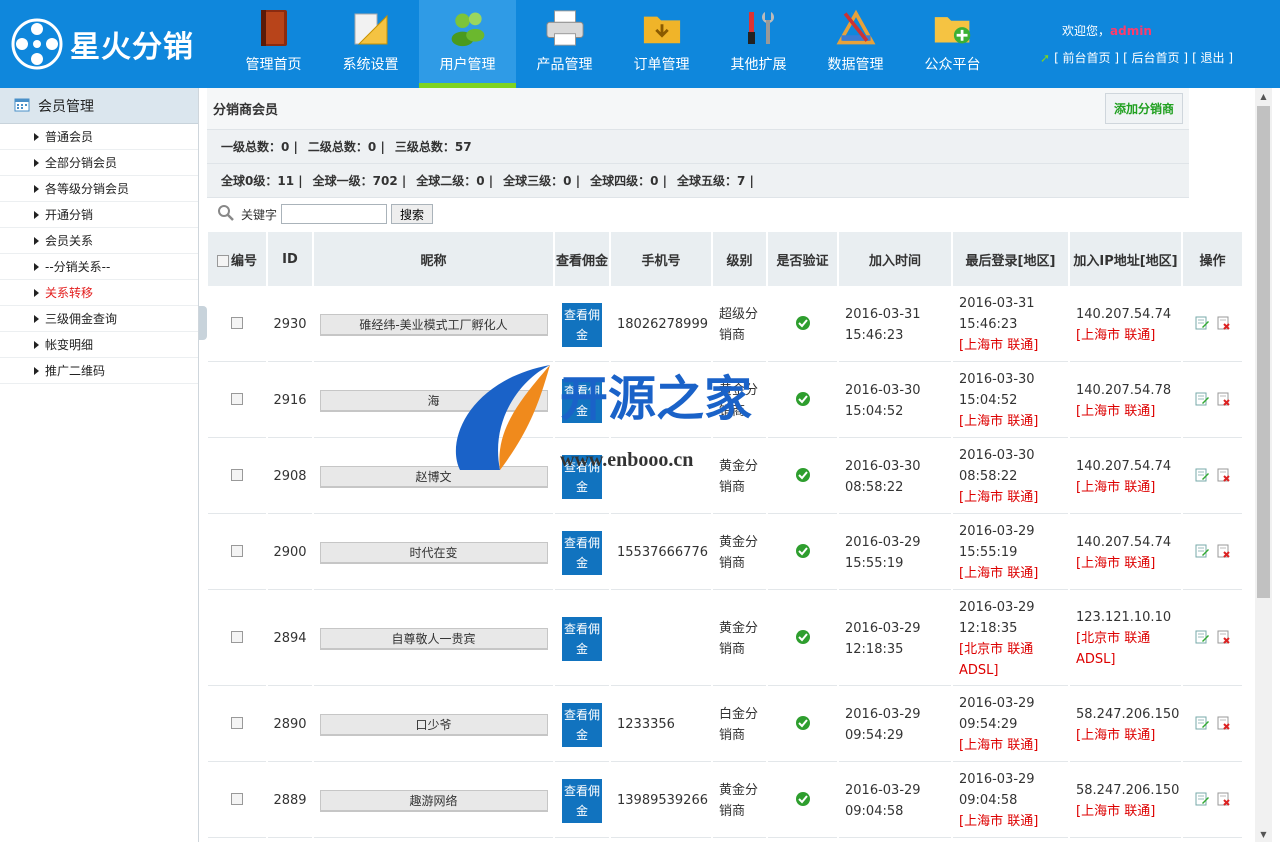 This screenshot has width=1280, height=842. Describe the element at coordinates (582, 259) in the screenshot. I see `header-commission: 查看佣金` at that location.